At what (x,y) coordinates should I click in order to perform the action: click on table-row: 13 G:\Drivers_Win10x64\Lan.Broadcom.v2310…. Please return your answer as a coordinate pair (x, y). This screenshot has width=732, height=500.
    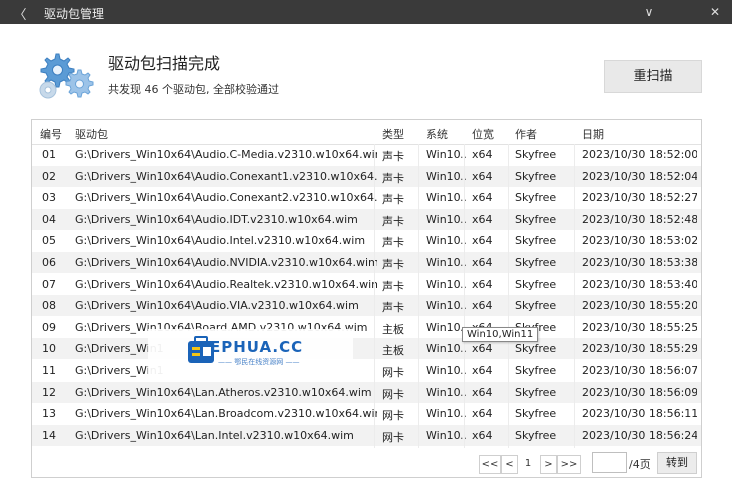
    Looking at the image, I should click on (366, 413).